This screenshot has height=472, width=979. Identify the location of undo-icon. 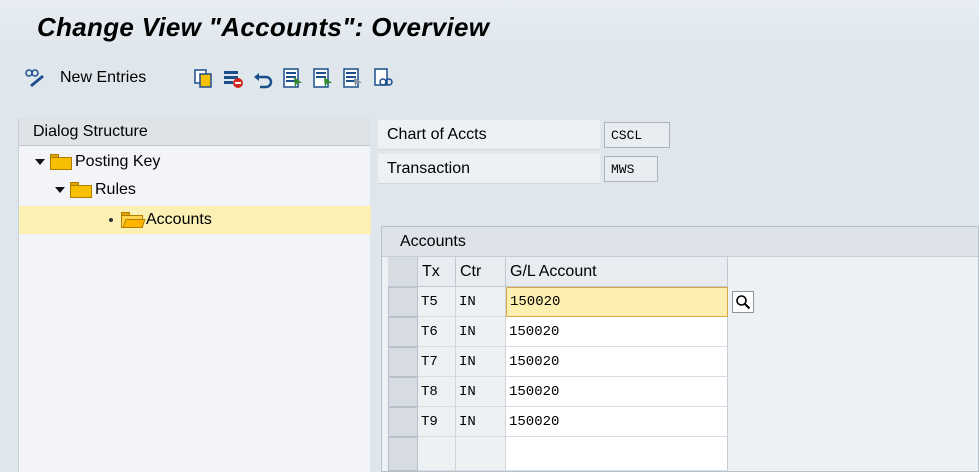
(263, 78).